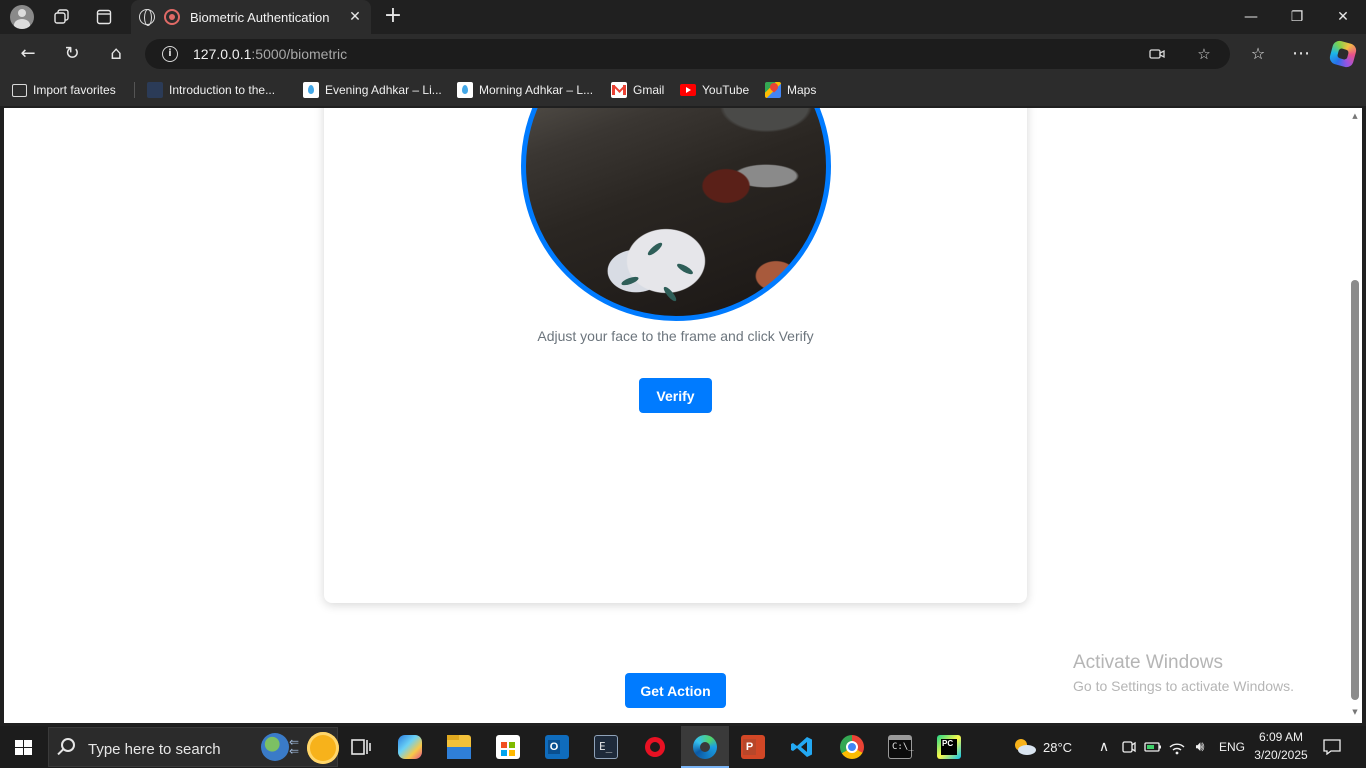 This screenshot has height=768, width=1366. What do you see at coordinates (753, 747) in the screenshot?
I see `powerpoint-icon: P` at bounding box center [753, 747].